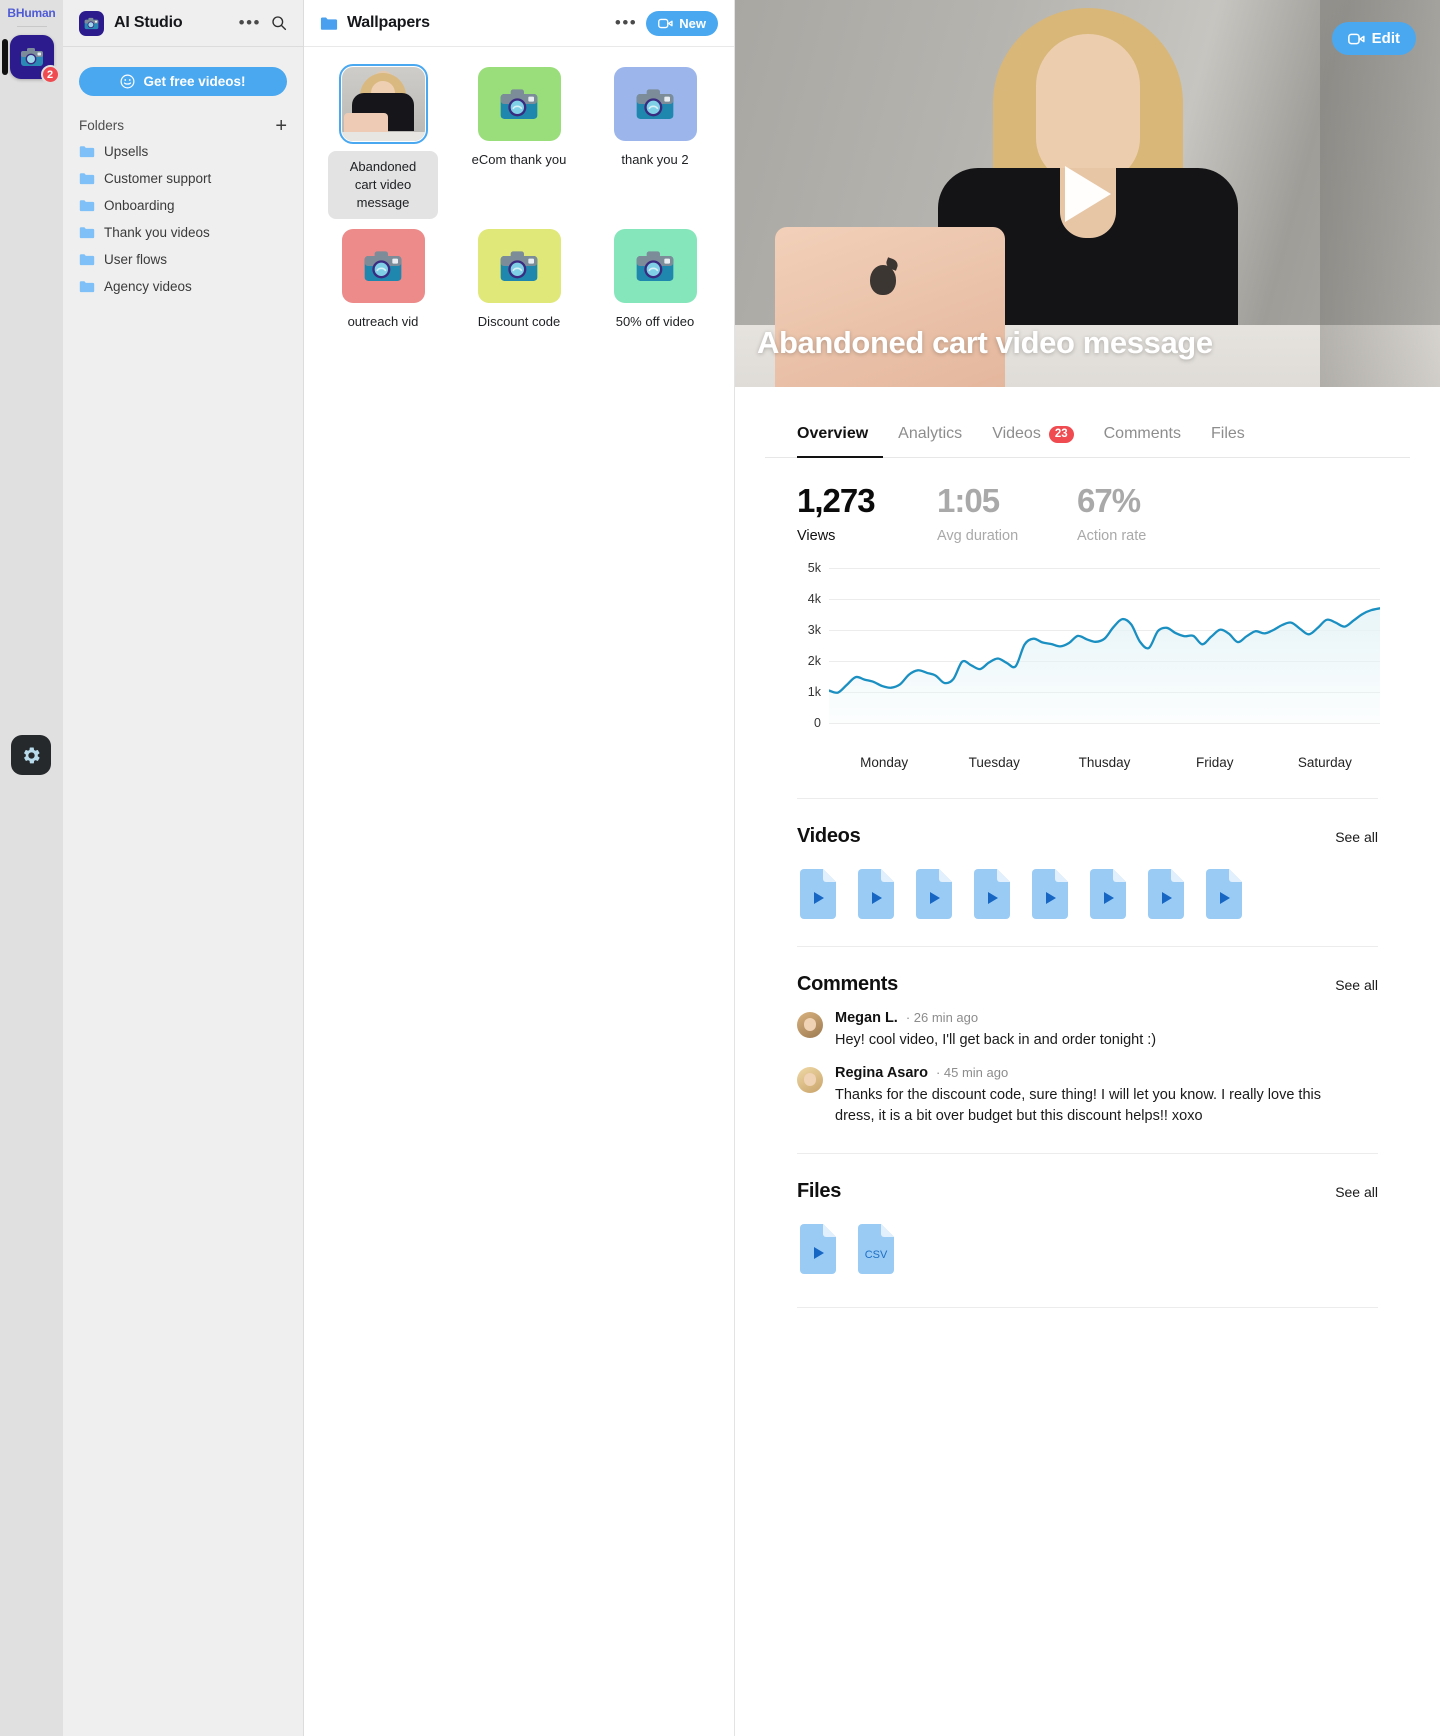  I want to click on workspace-rail: BHuman 2, so click(31, 868).